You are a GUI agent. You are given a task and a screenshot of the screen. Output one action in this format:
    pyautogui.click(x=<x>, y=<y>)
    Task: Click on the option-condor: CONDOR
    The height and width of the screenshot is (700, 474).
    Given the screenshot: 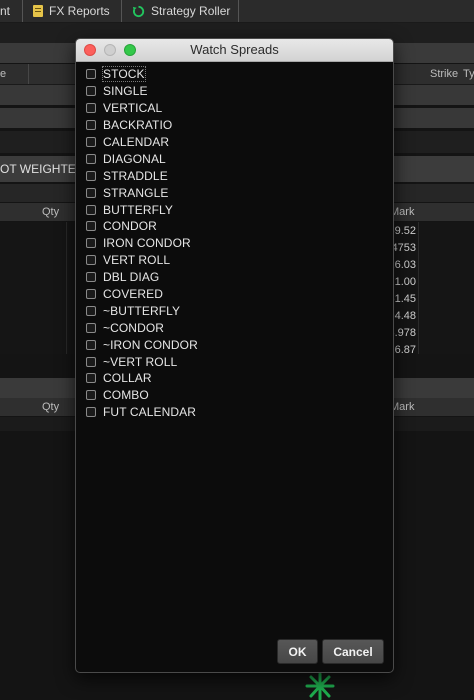 What is the action you would take?
    pyautogui.click(x=142, y=226)
    